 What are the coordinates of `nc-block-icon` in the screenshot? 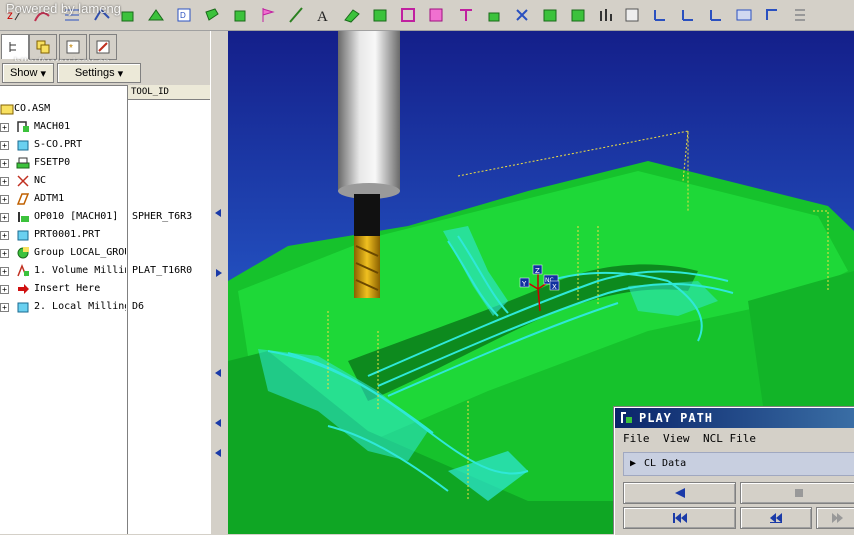 It's located at (578, 15).